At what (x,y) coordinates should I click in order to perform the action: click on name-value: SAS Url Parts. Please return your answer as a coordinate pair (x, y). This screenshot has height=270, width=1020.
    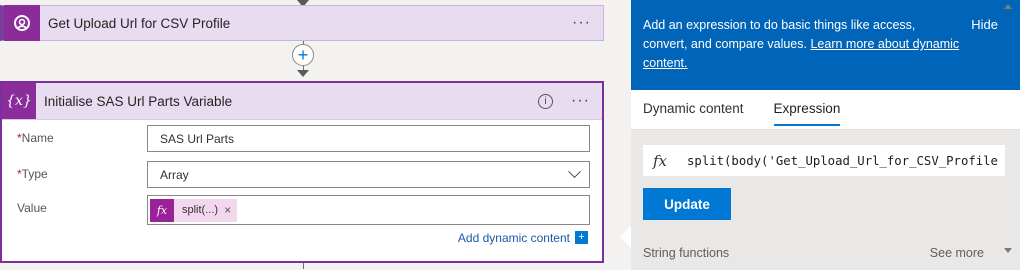
    Looking at the image, I should click on (197, 138).